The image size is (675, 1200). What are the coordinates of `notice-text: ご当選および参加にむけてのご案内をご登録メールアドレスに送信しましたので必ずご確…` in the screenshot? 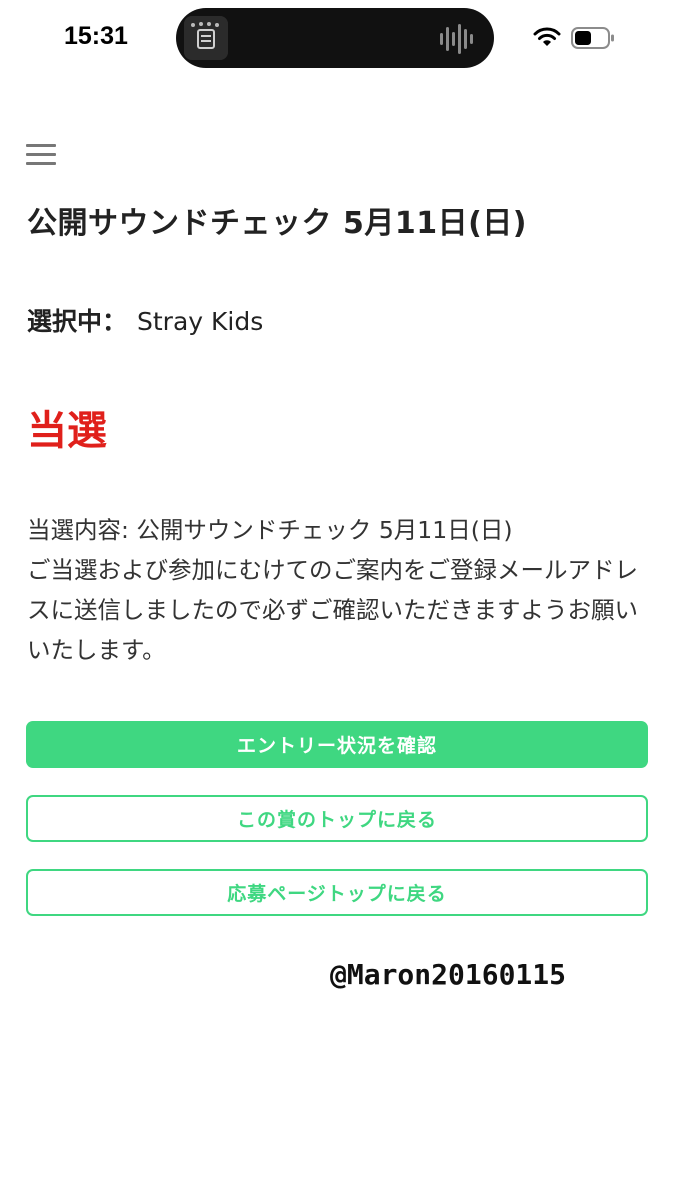 It's located at (332, 610).